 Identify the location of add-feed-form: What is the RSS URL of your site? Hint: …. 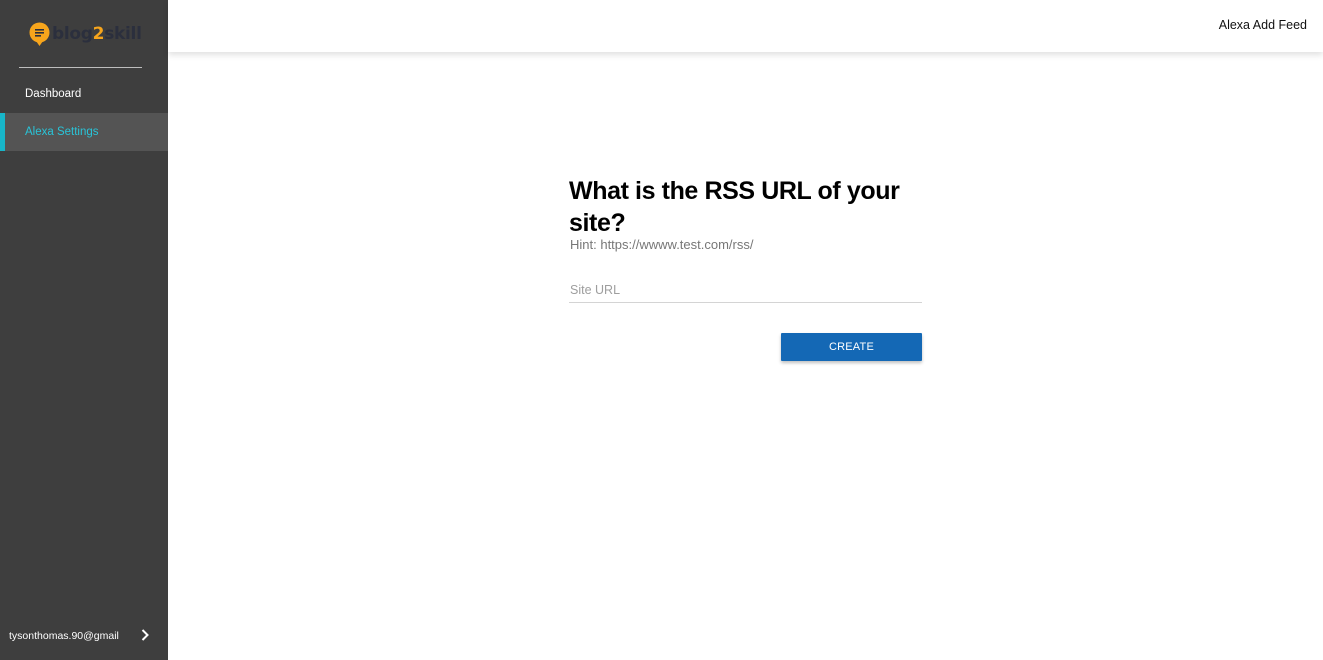
(745, 268).